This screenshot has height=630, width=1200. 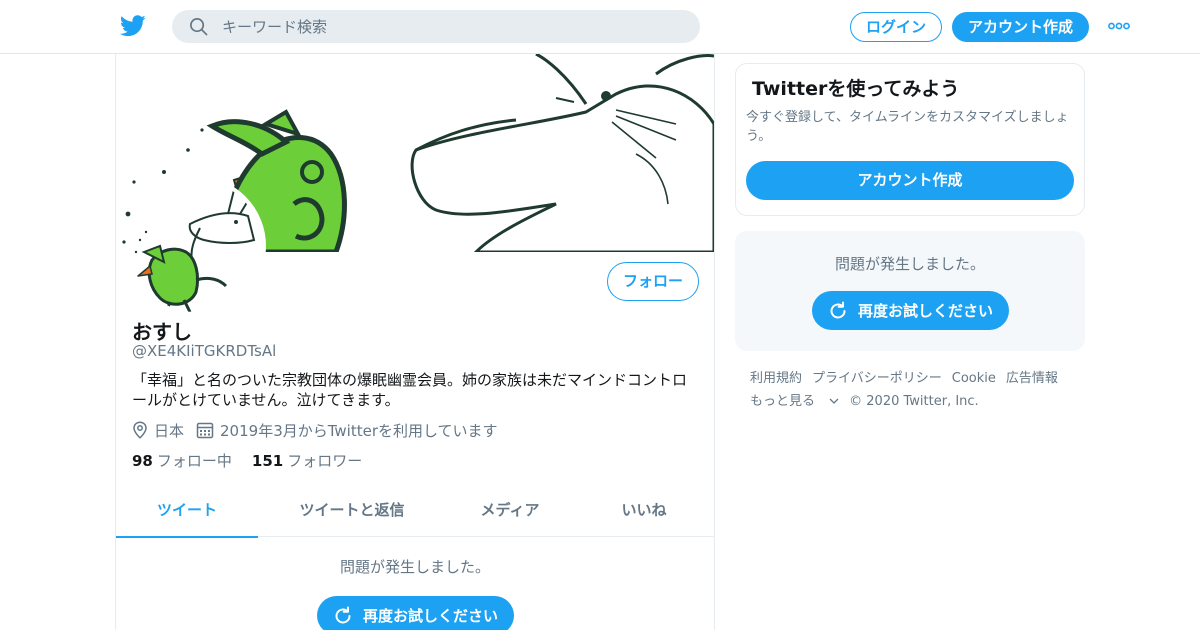 What do you see at coordinates (1119, 26) in the screenshot?
I see `more-dots-icon` at bounding box center [1119, 26].